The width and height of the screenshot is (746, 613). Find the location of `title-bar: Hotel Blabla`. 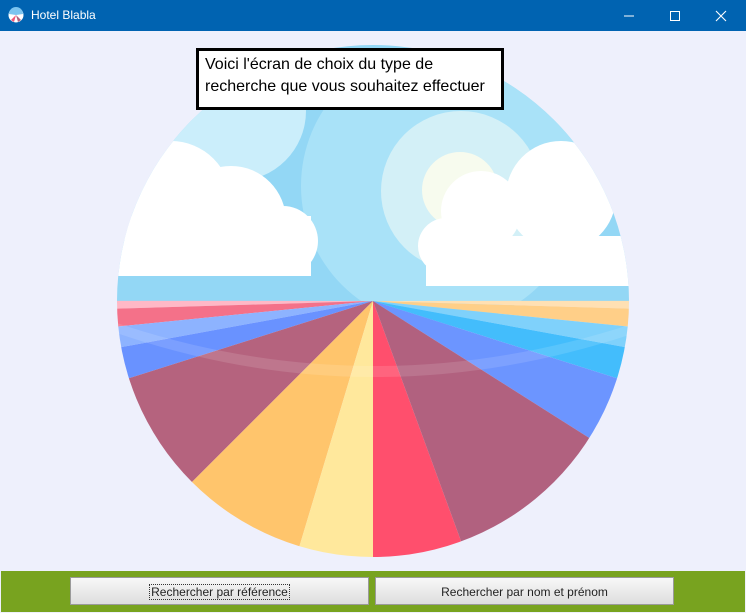

title-bar: Hotel Blabla is located at coordinates (373, 15).